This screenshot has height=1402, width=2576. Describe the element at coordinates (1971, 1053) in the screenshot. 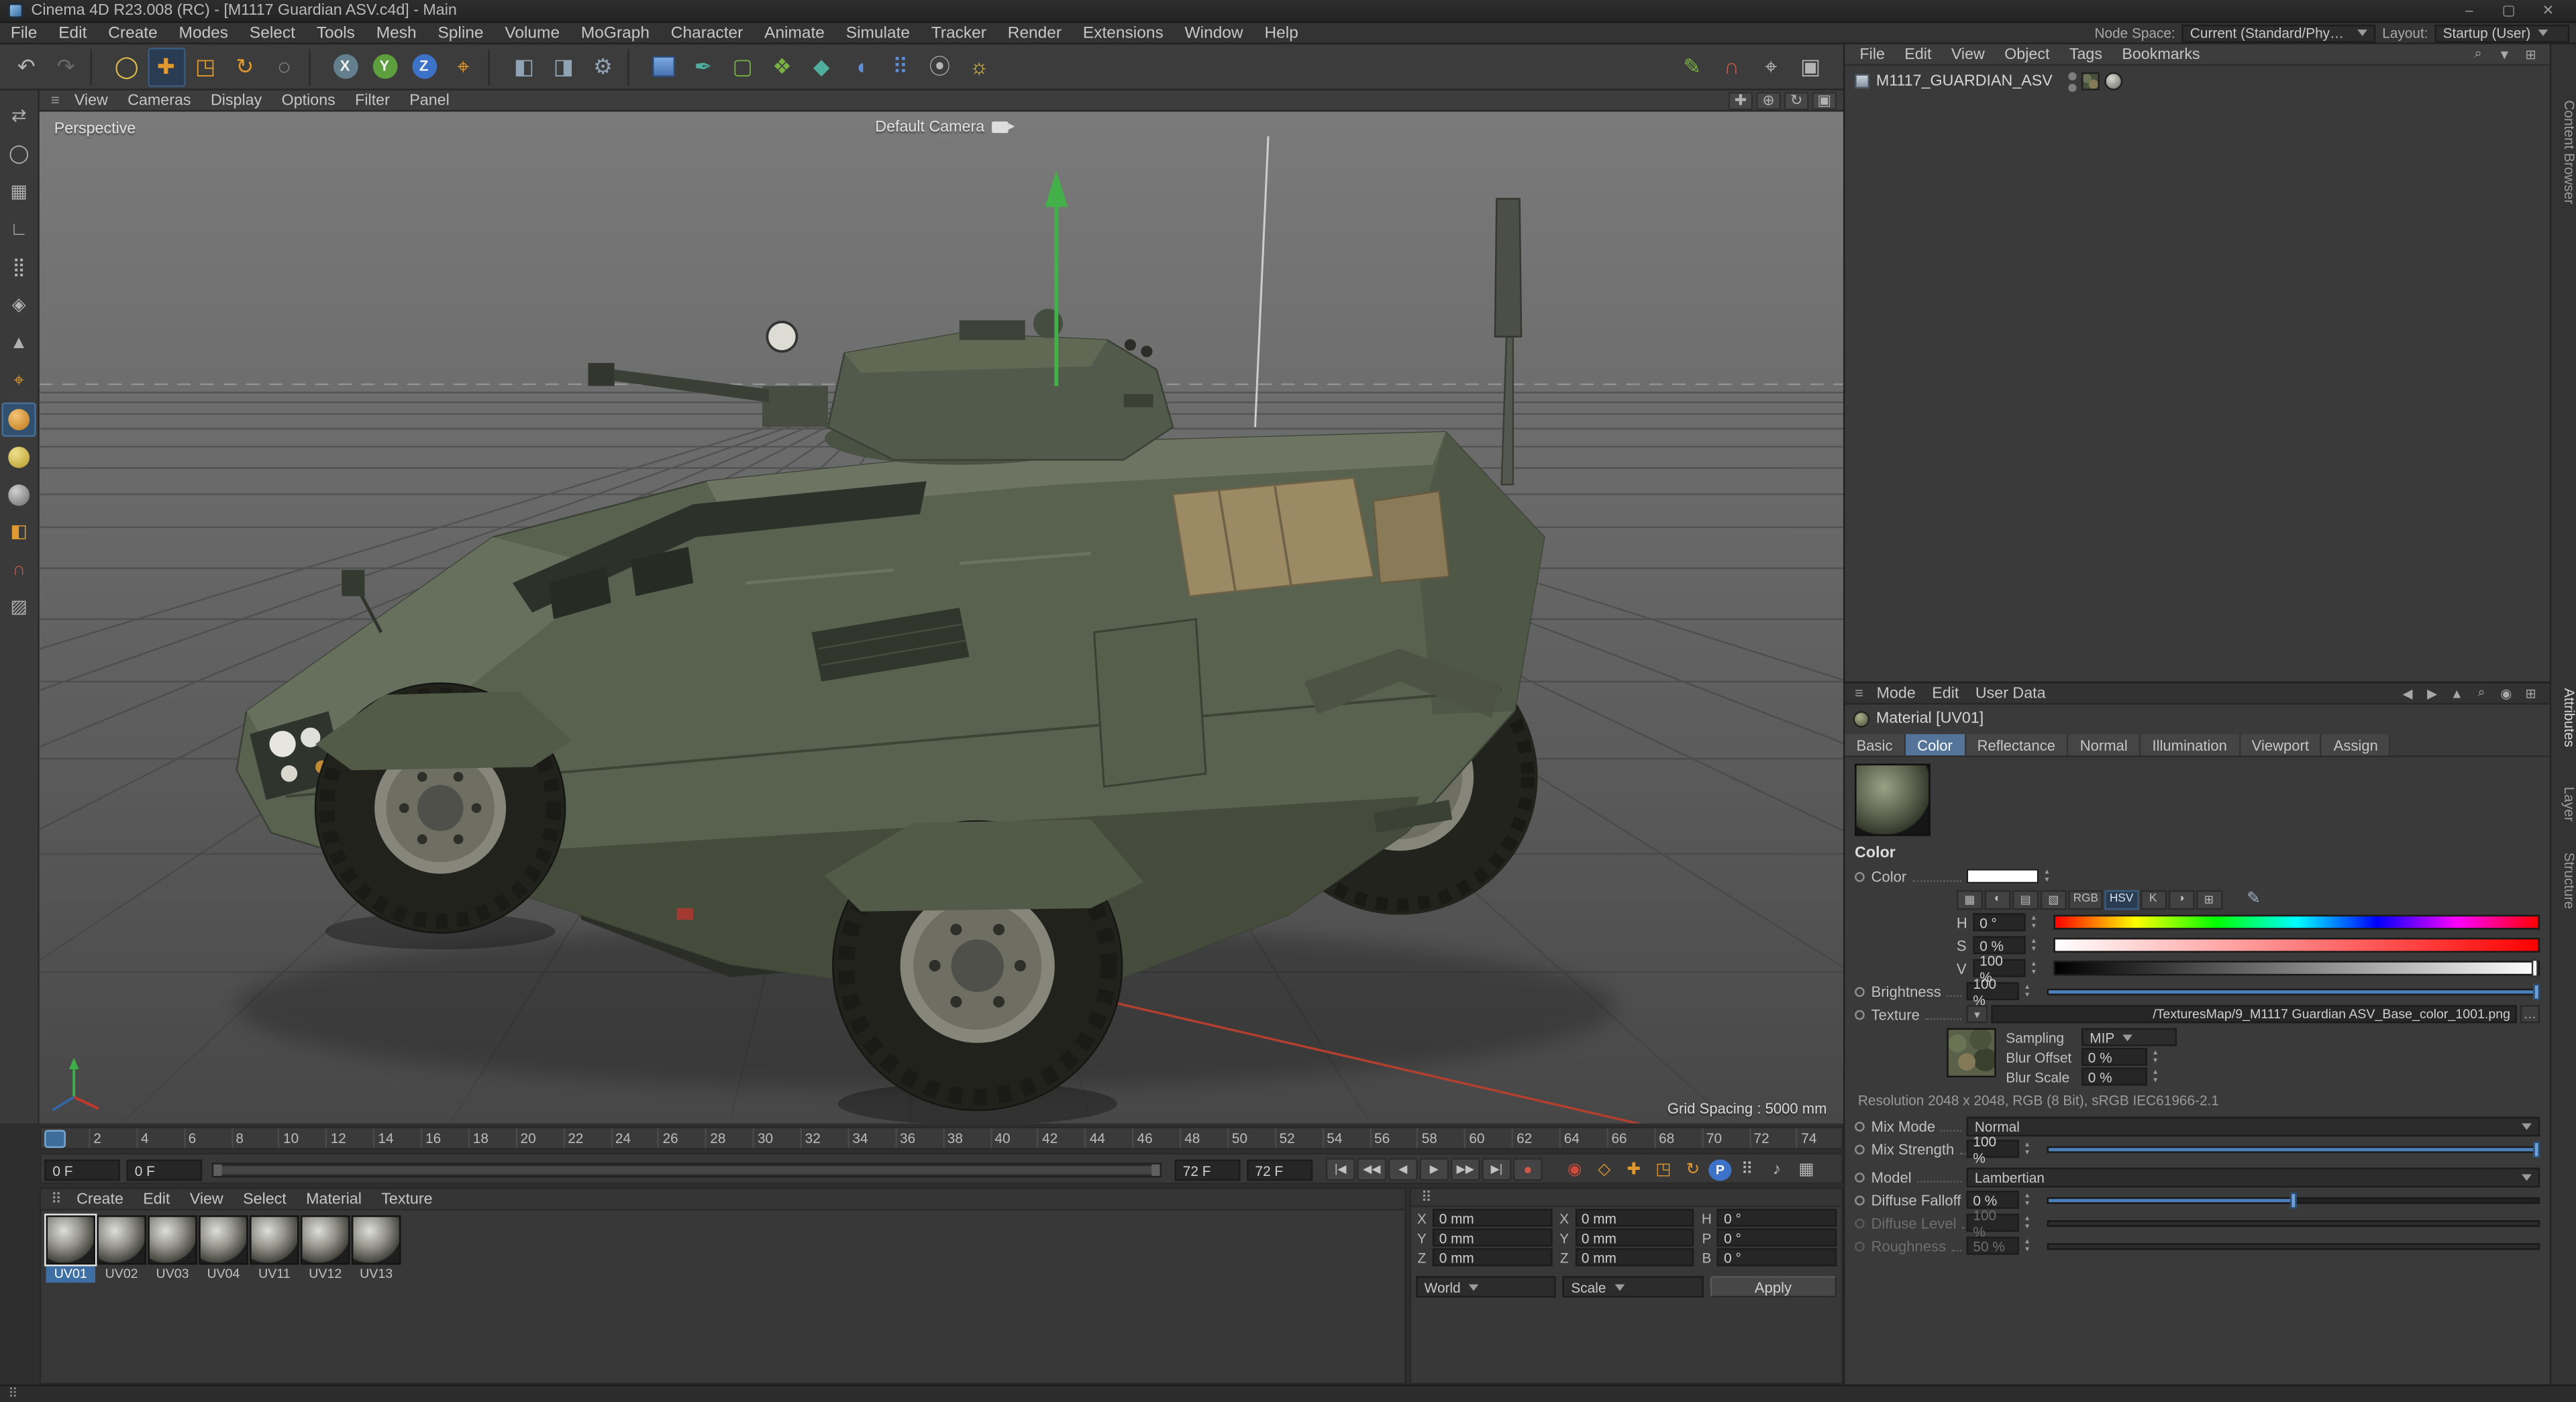

I see `texture-thumbnail` at that location.